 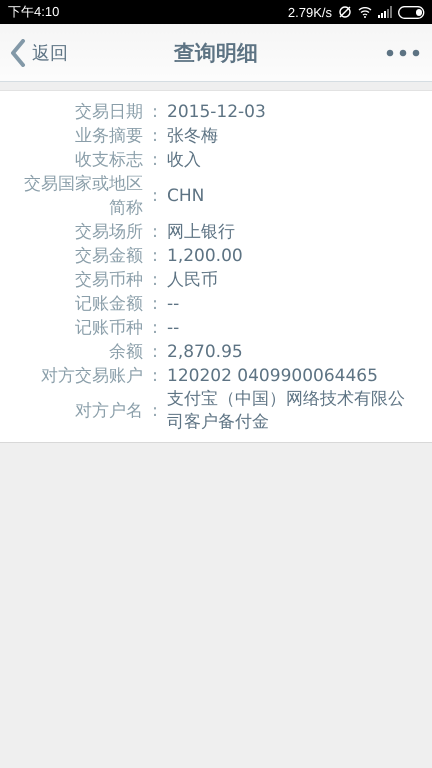 I want to click on wifi-icon, so click(x=365, y=12).